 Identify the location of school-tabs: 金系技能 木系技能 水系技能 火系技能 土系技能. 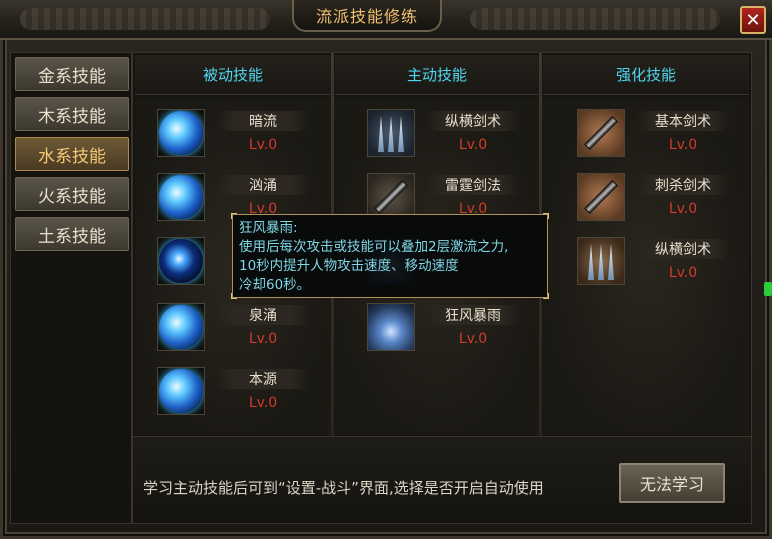
(71, 288).